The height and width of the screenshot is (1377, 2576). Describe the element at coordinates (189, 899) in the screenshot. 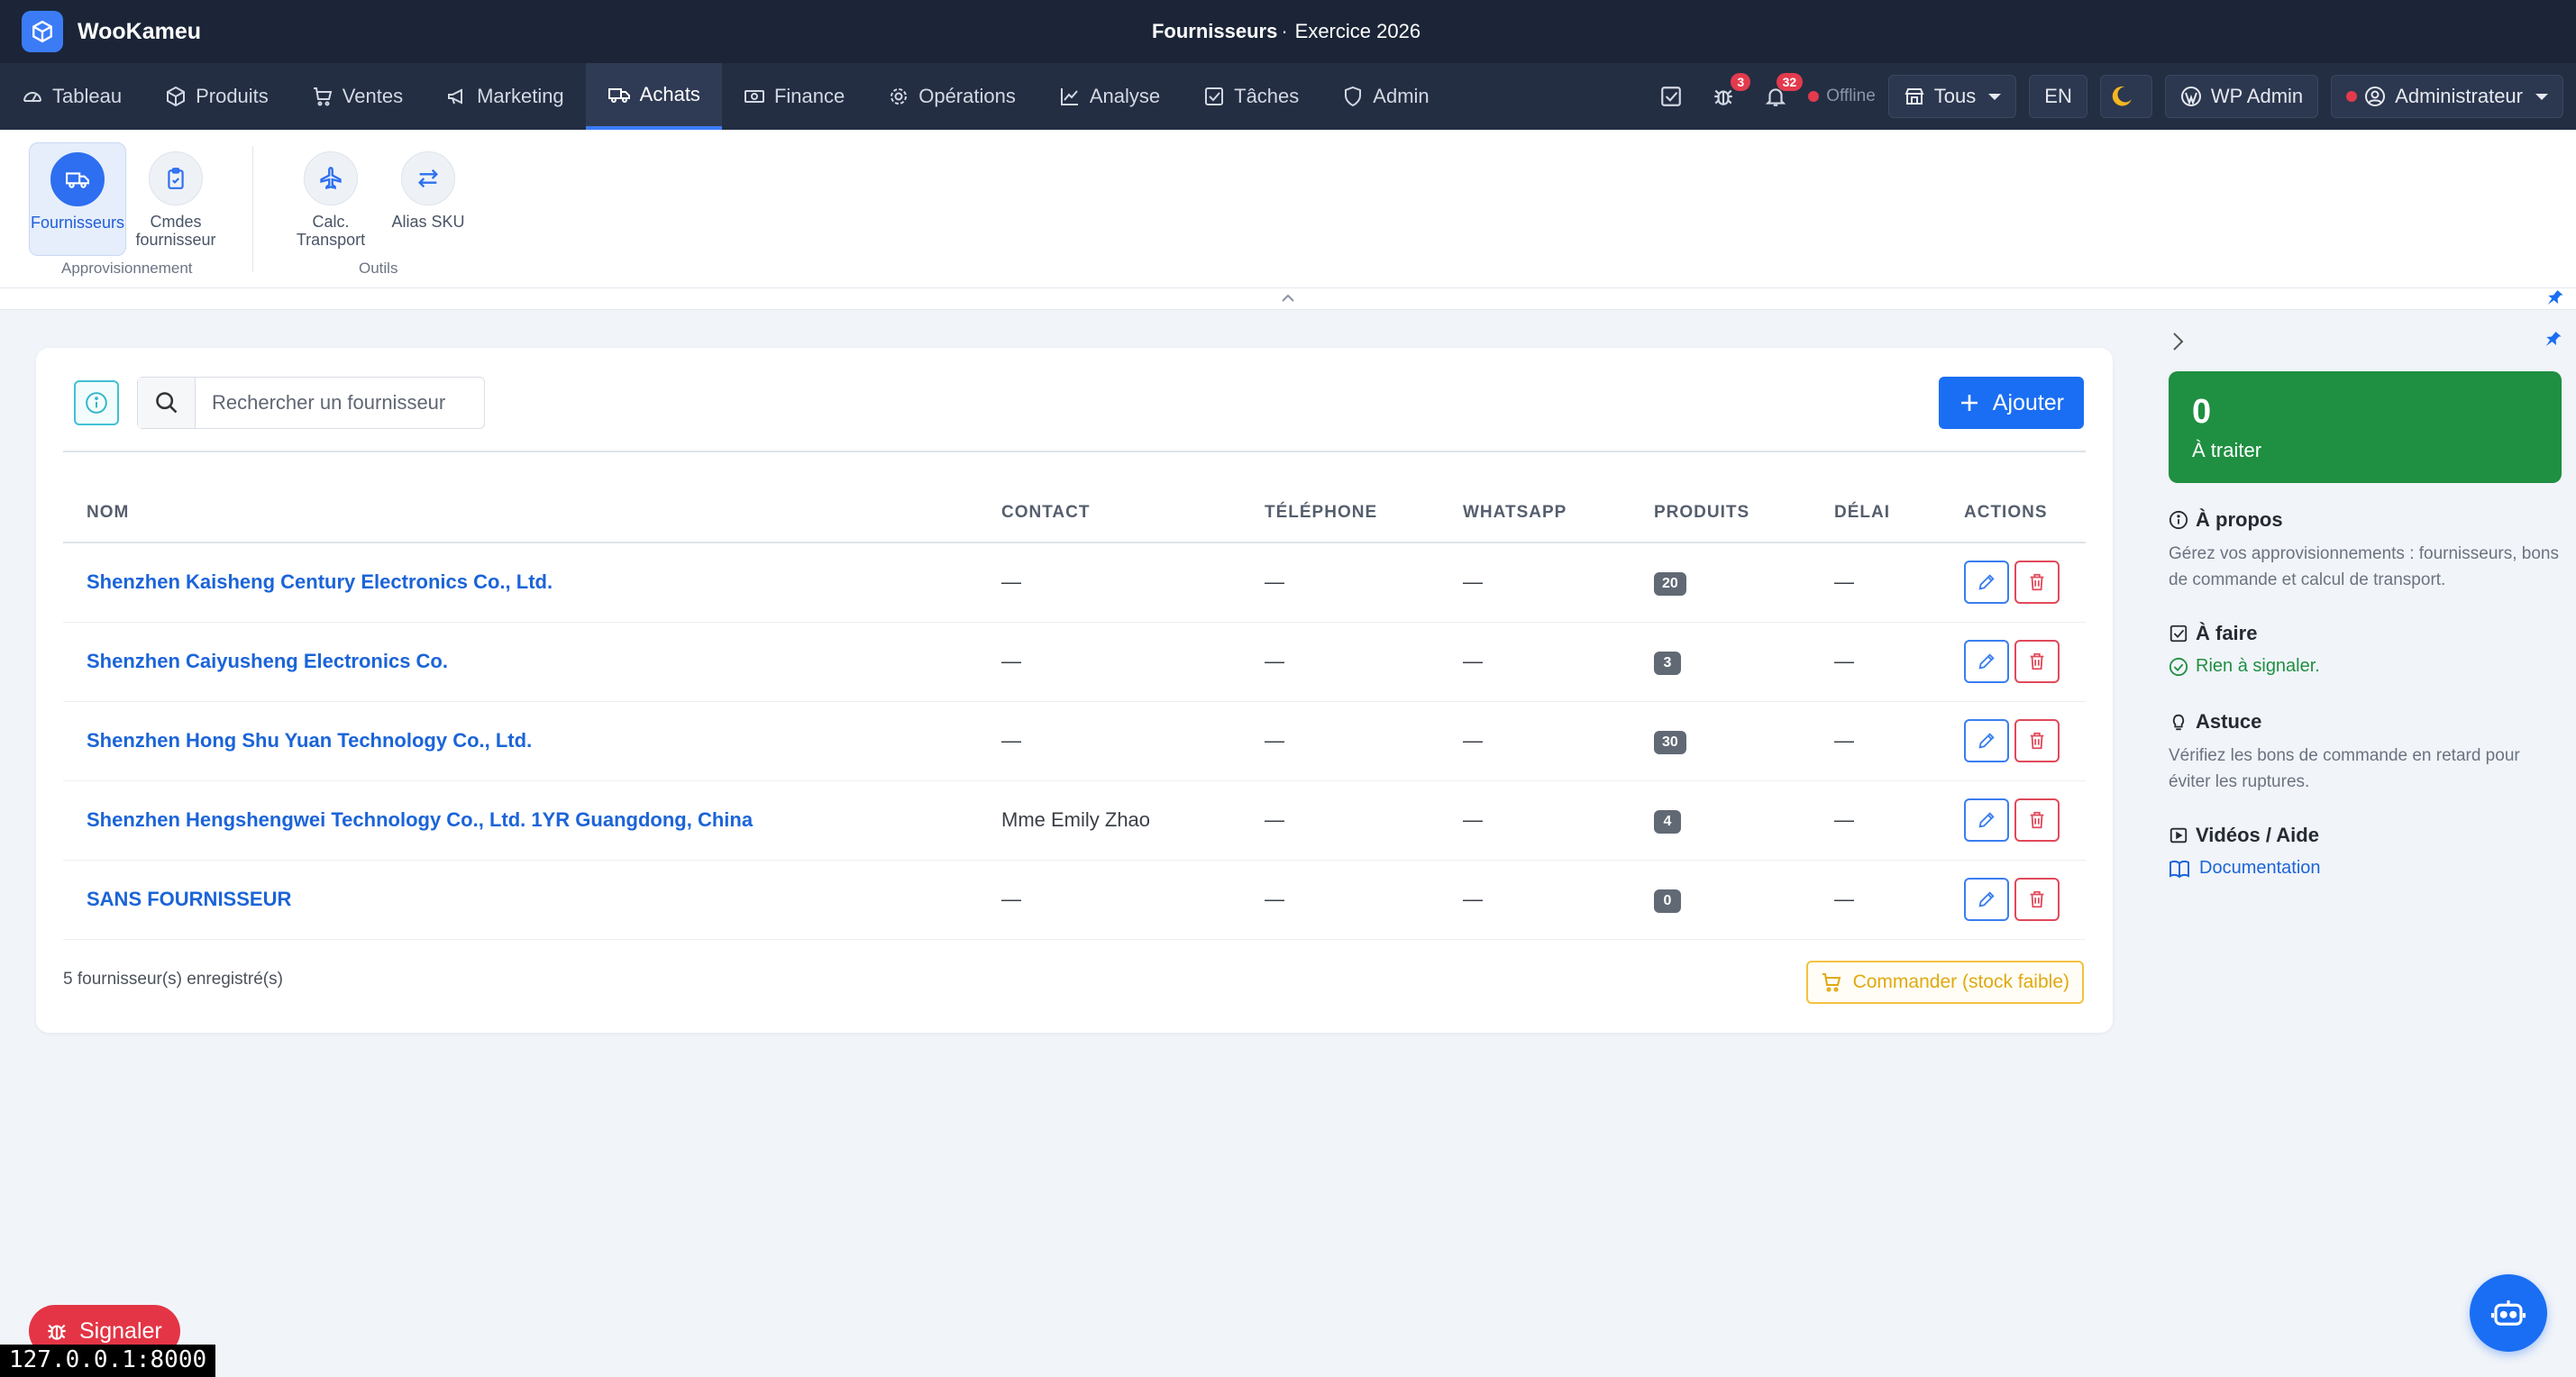

I see `supplier-link: SANS FOURNISSEUR` at that location.